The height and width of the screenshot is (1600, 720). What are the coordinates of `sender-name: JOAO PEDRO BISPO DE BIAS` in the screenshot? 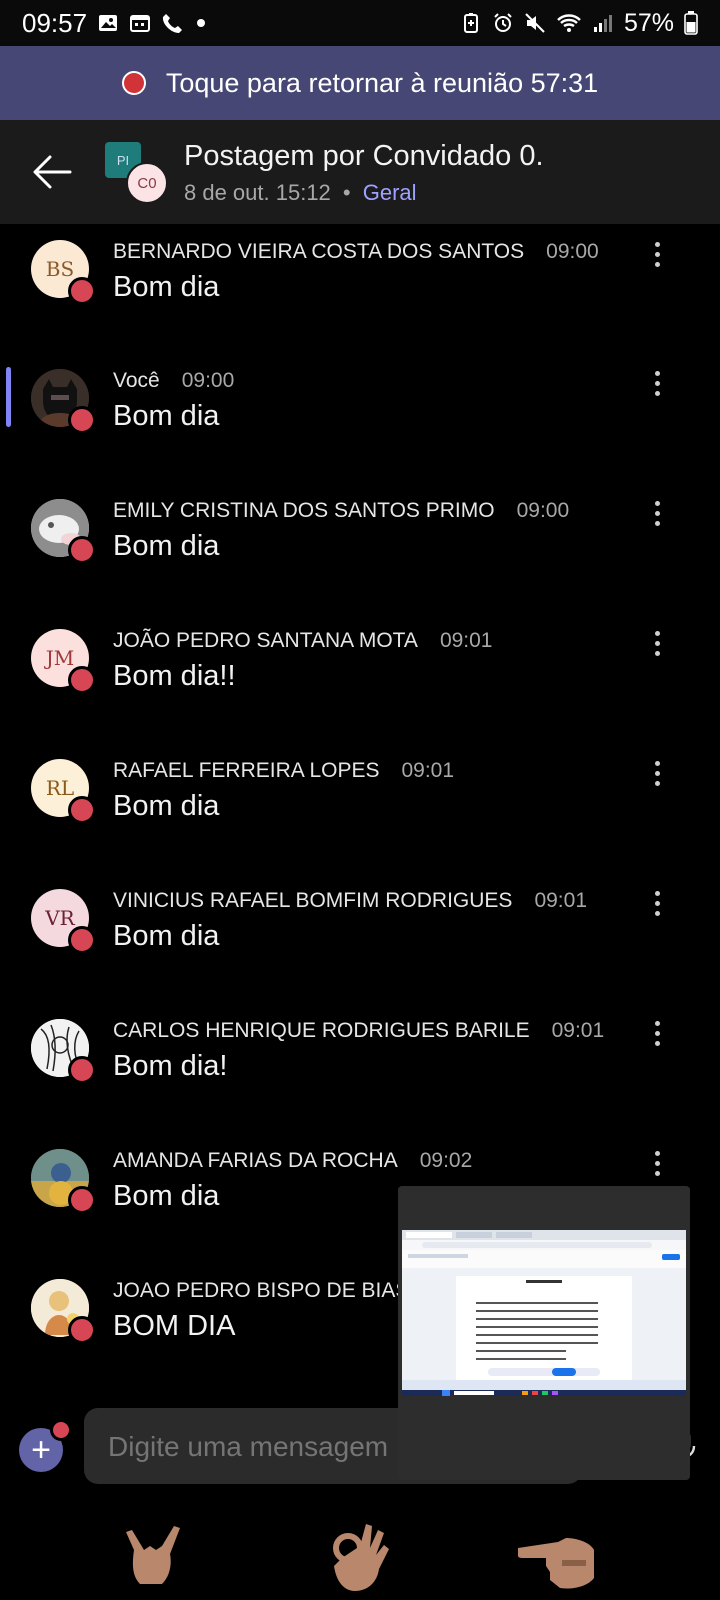 It's located at (261, 1290).